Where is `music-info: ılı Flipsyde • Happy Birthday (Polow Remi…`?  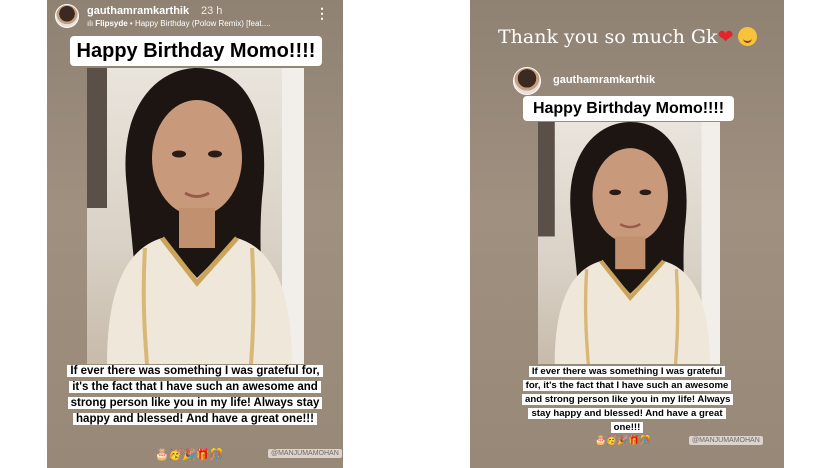
music-info: ılı Flipsyde • Happy Birthday (Polow Remi… is located at coordinates (179, 23).